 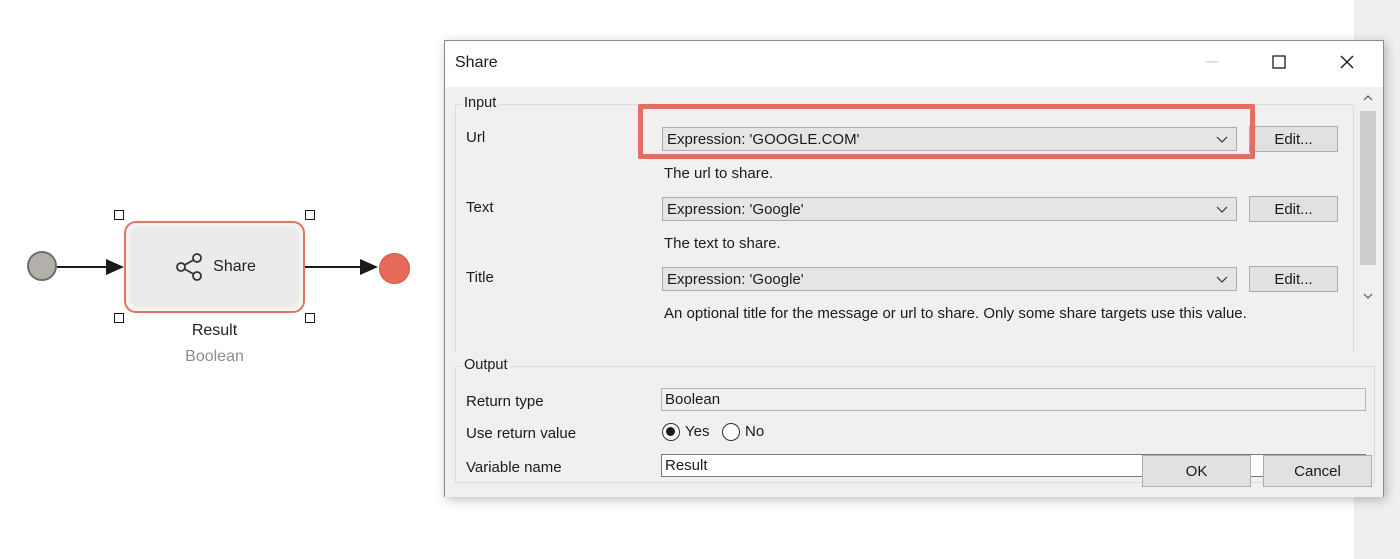 I want to click on ok-button: OK, so click(x=1196, y=471).